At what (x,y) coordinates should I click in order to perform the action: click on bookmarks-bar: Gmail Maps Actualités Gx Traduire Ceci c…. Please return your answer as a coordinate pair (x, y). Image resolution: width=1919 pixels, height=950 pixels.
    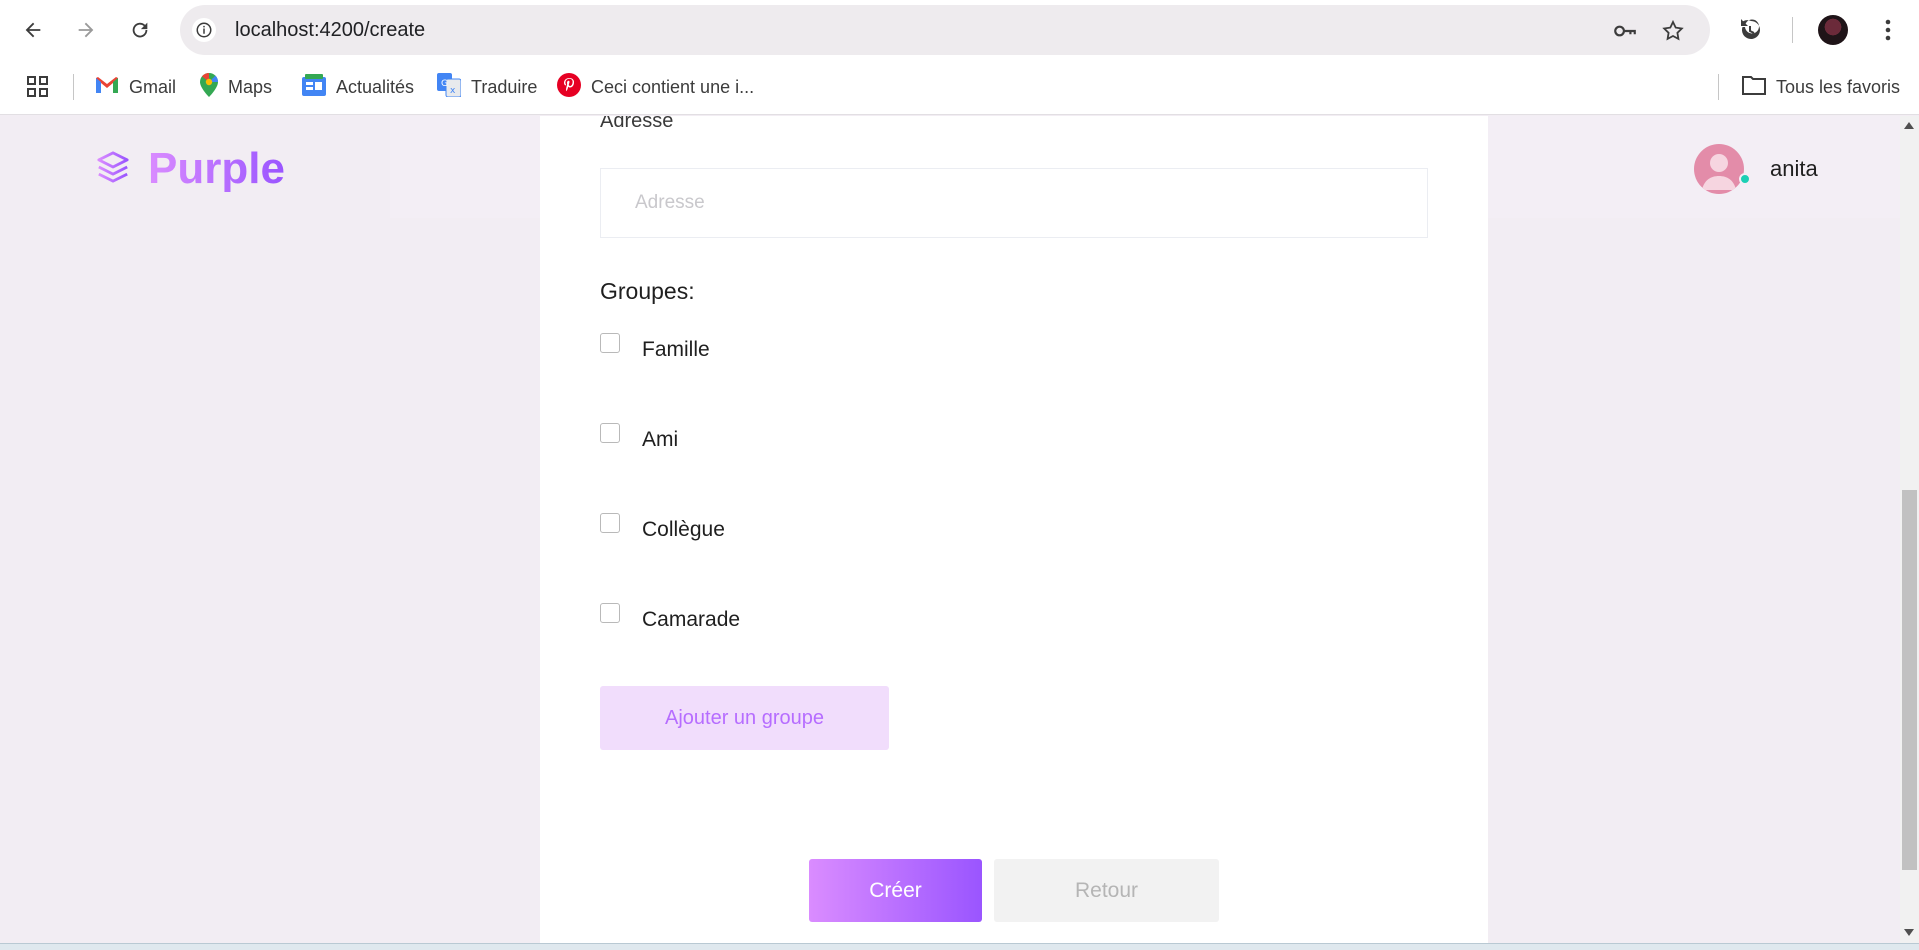
    Looking at the image, I should click on (959, 87).